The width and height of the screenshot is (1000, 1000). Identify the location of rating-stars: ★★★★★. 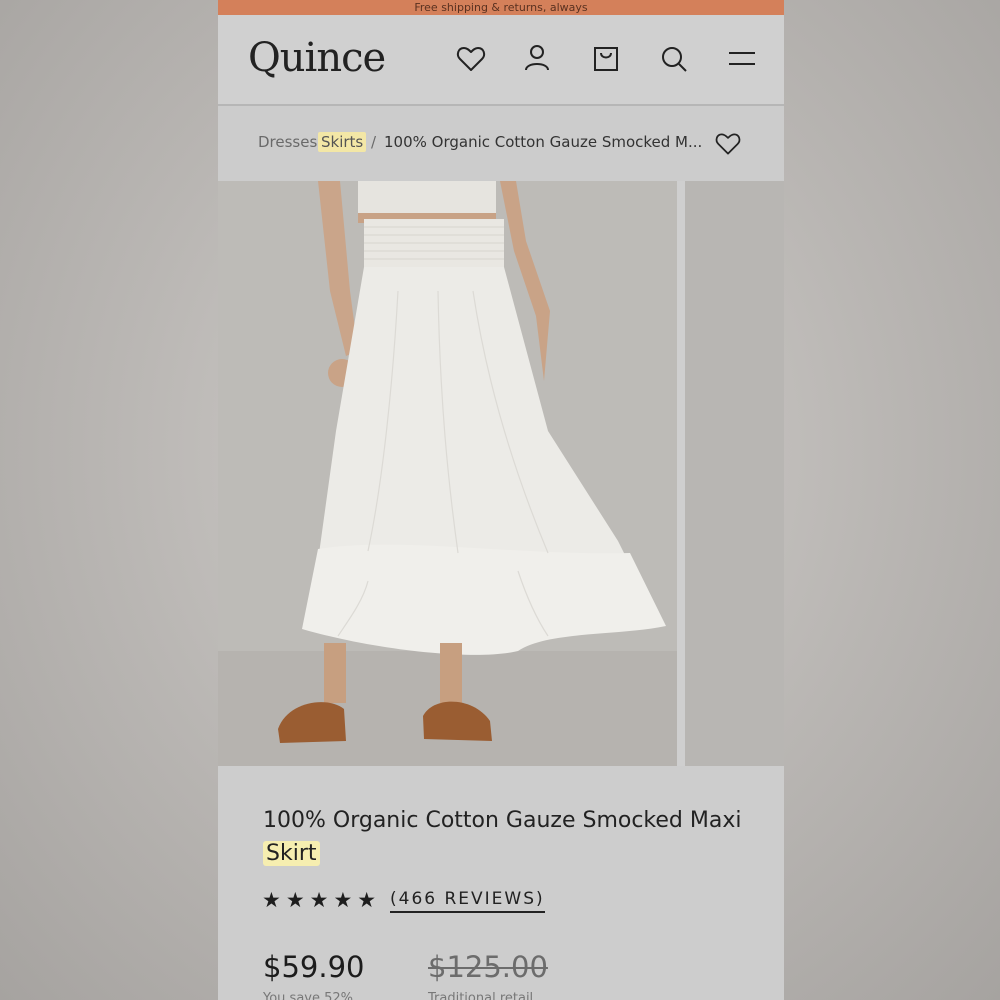
(322, 900).